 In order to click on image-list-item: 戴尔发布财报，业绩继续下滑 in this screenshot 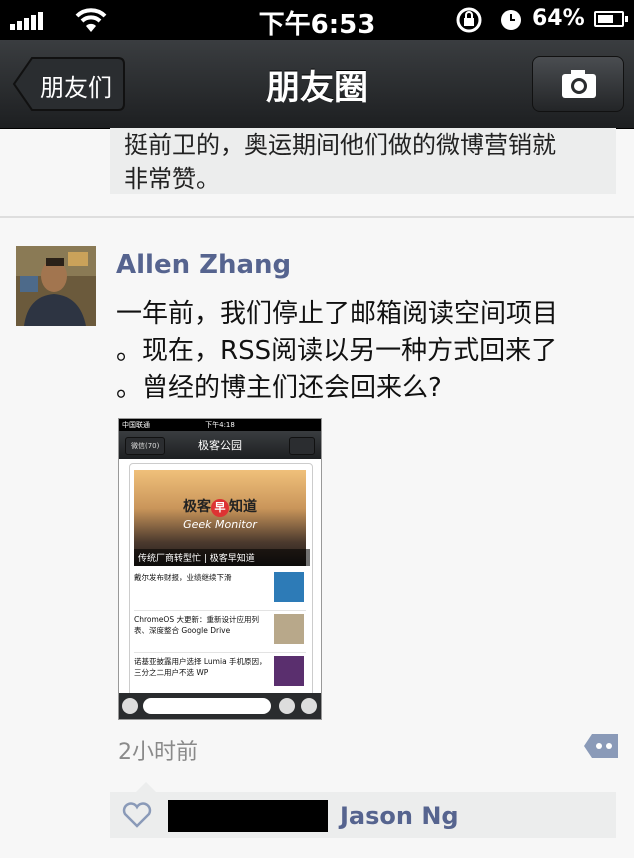, I will do `click(220, 590)`.